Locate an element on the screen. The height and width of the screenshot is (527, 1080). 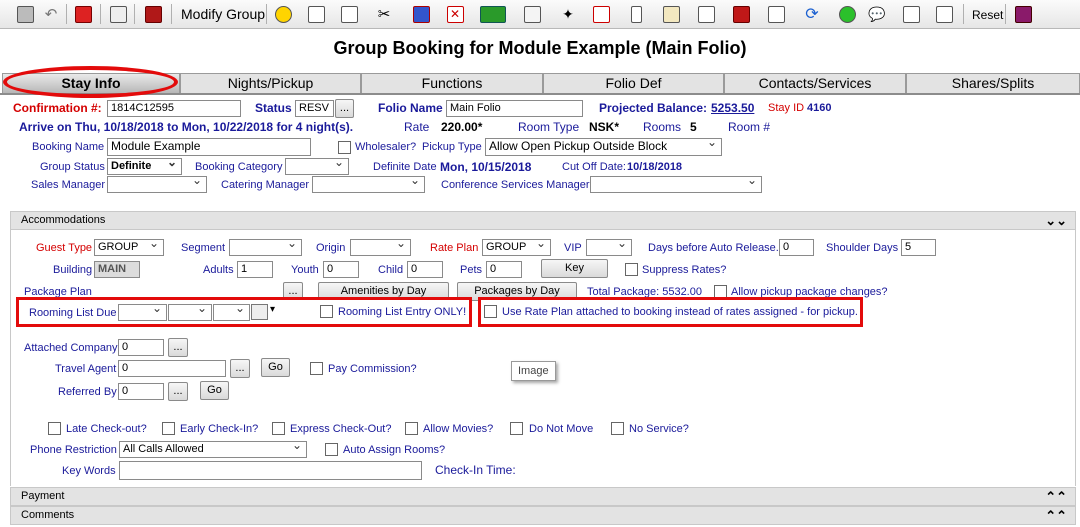
tab-contacts-services: Contacts/Services is located at coordinates (815, 83).